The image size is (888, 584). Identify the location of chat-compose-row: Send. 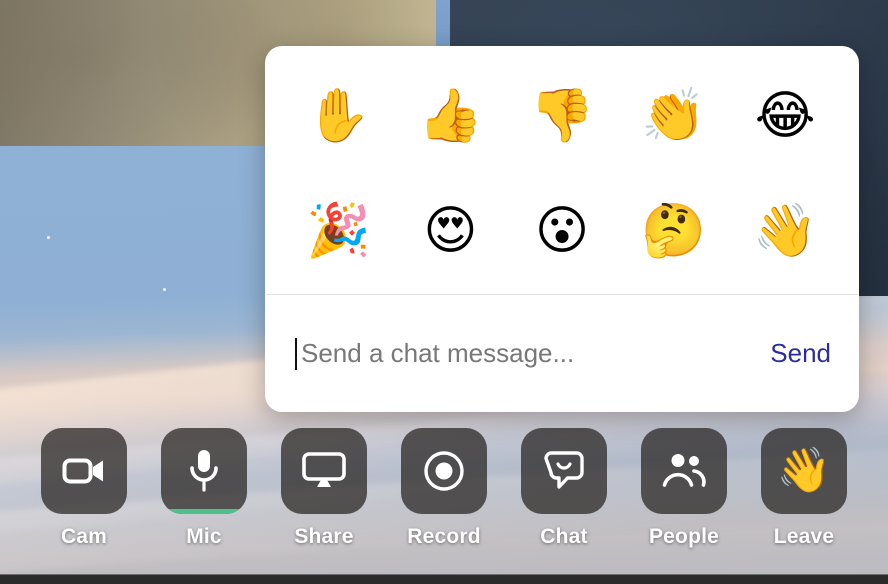
(562, 353).